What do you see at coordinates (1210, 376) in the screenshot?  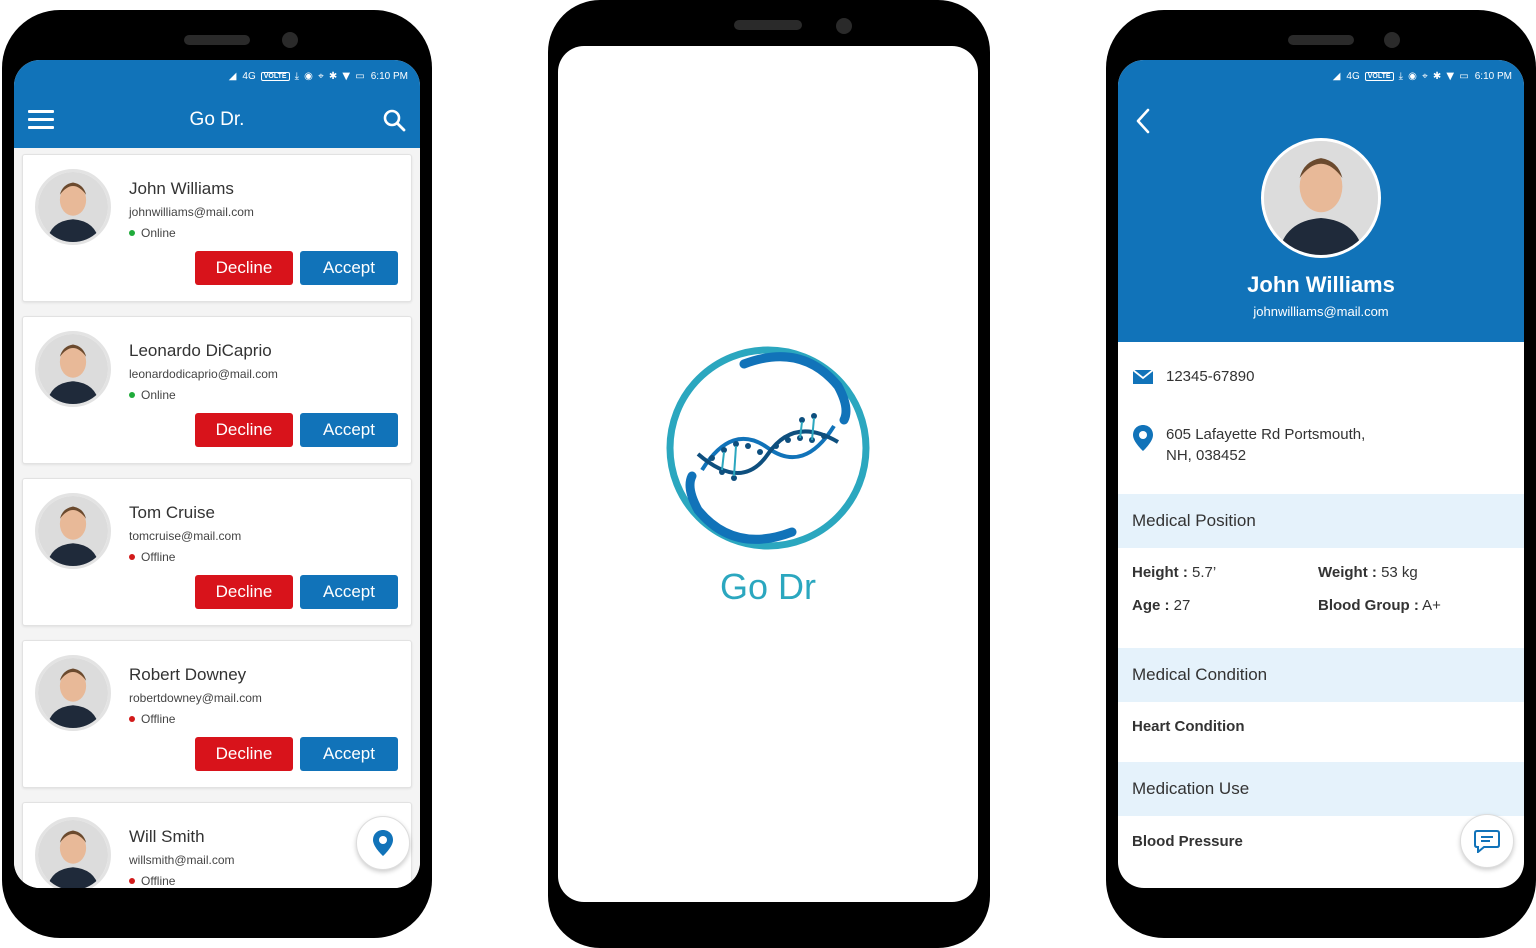 I see `phone-number: 12345-67890` at bounding box center [1210, 376].